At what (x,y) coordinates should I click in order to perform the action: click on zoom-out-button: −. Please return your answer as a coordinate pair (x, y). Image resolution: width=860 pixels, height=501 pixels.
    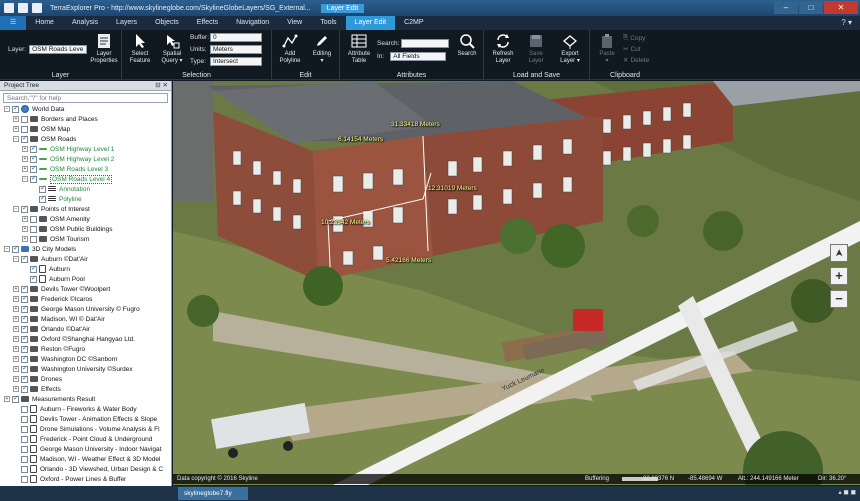
    Looking at the image, I should click on (839, 299).